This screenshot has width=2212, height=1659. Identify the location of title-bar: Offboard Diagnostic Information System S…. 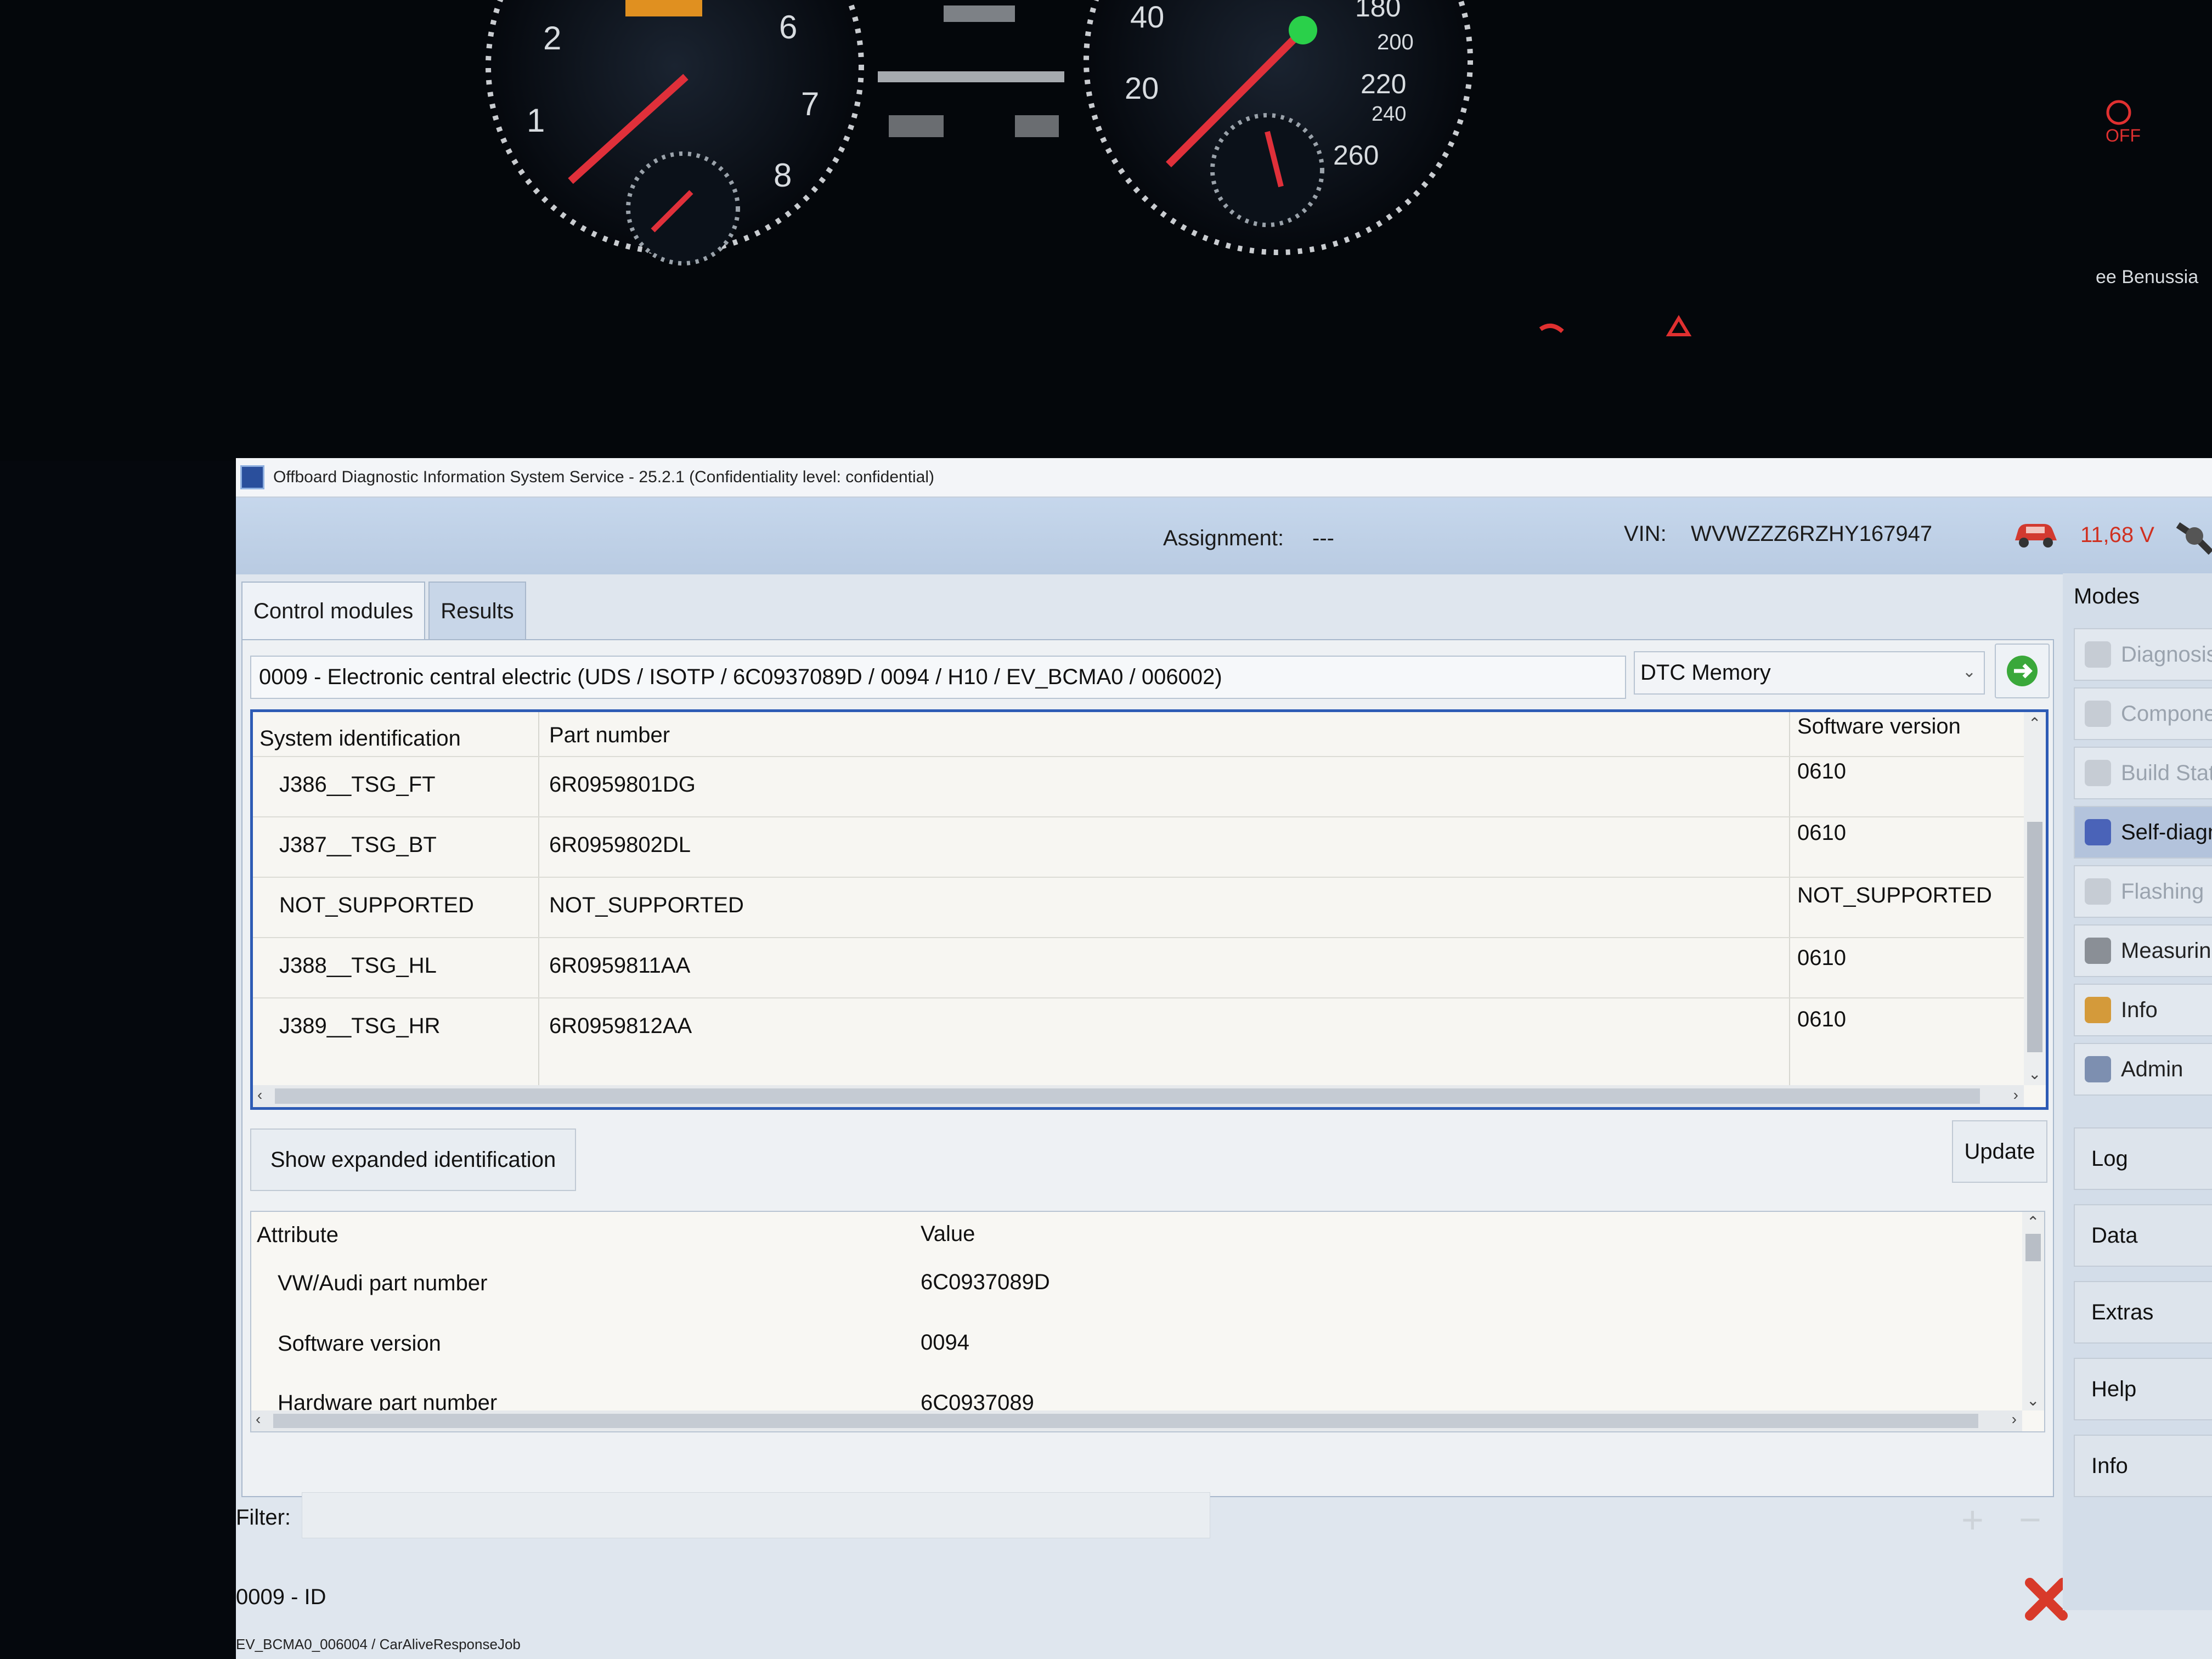
(1224, 478).